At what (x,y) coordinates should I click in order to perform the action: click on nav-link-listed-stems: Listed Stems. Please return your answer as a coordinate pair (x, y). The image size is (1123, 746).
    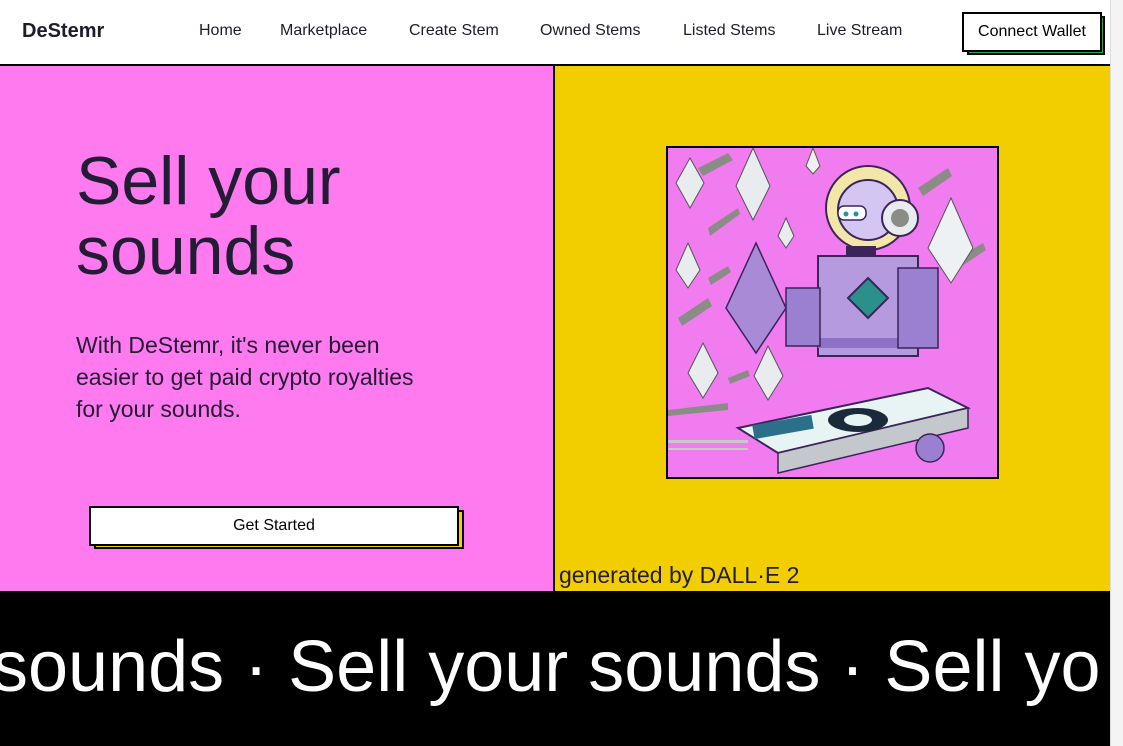
    Looking at the image, I should click on (729, 31).